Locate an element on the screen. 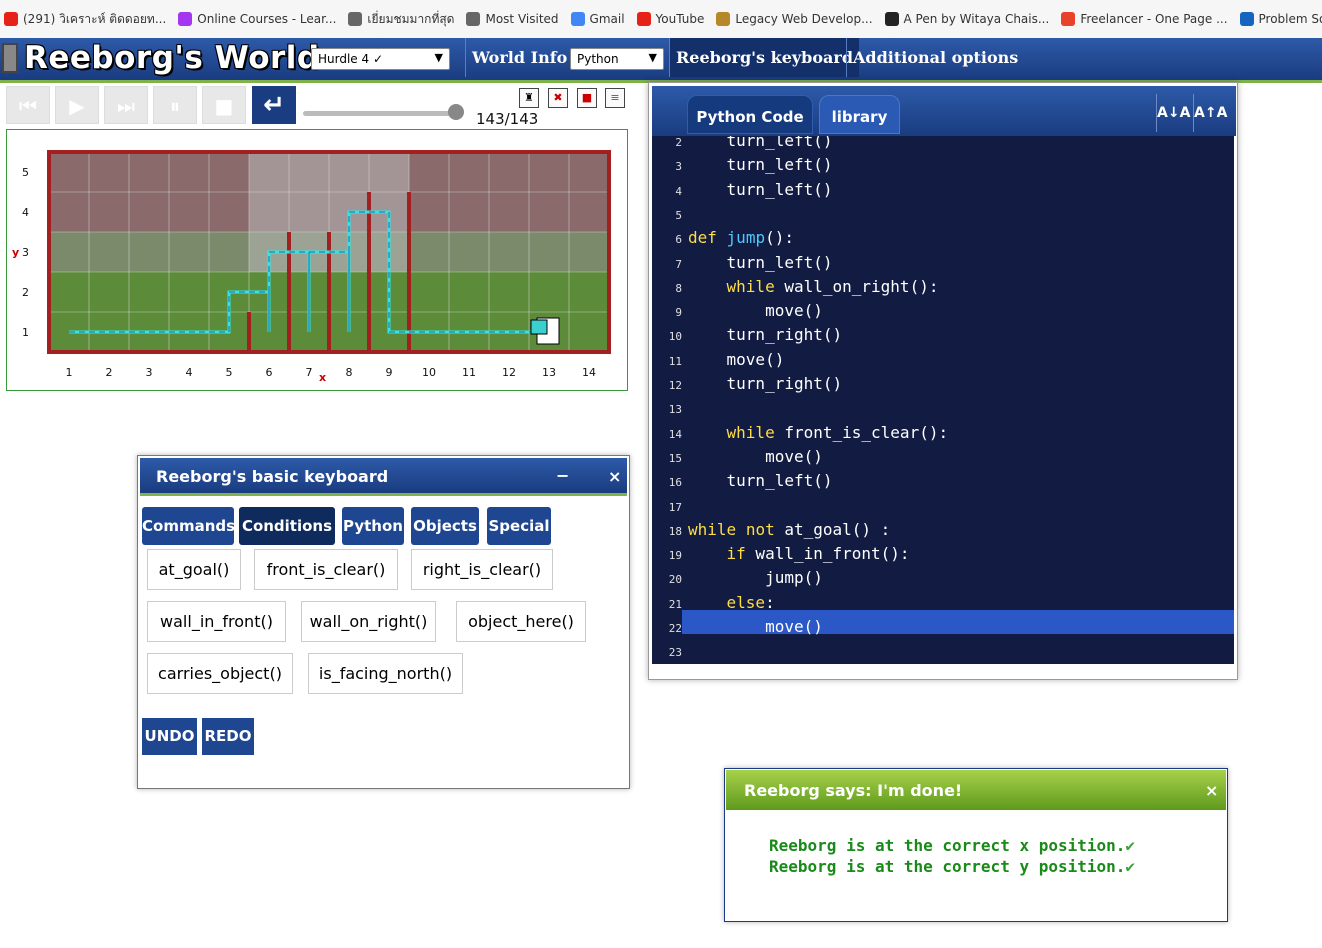  enter-arrow-icon: ↵ is located at coordinates (274, 105).